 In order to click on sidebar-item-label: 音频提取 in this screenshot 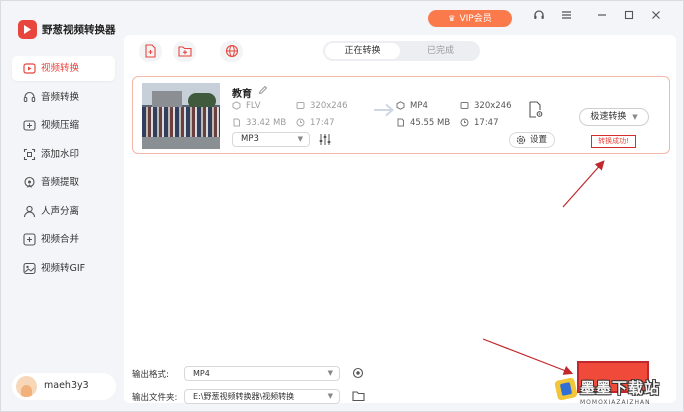, I will do `click(60, 182)`.